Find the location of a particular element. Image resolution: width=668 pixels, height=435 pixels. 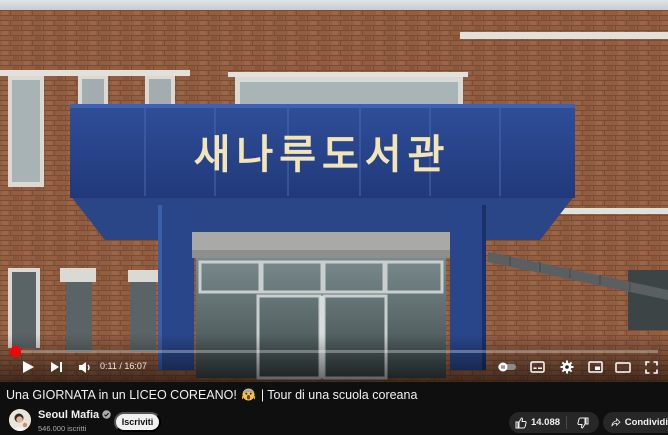

like-dislike-group: 14.088 is located at coordinates (554, 422).